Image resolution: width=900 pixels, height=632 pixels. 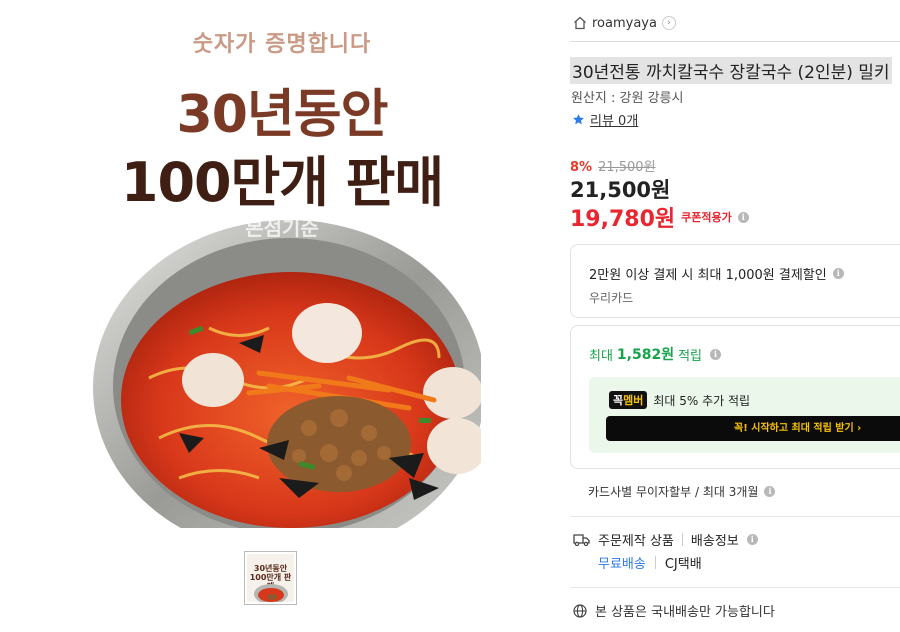 I want to click on membership-start-button: 꼭! 시작하고 최대 적립 받기 ›, so click(x=753, y=428).